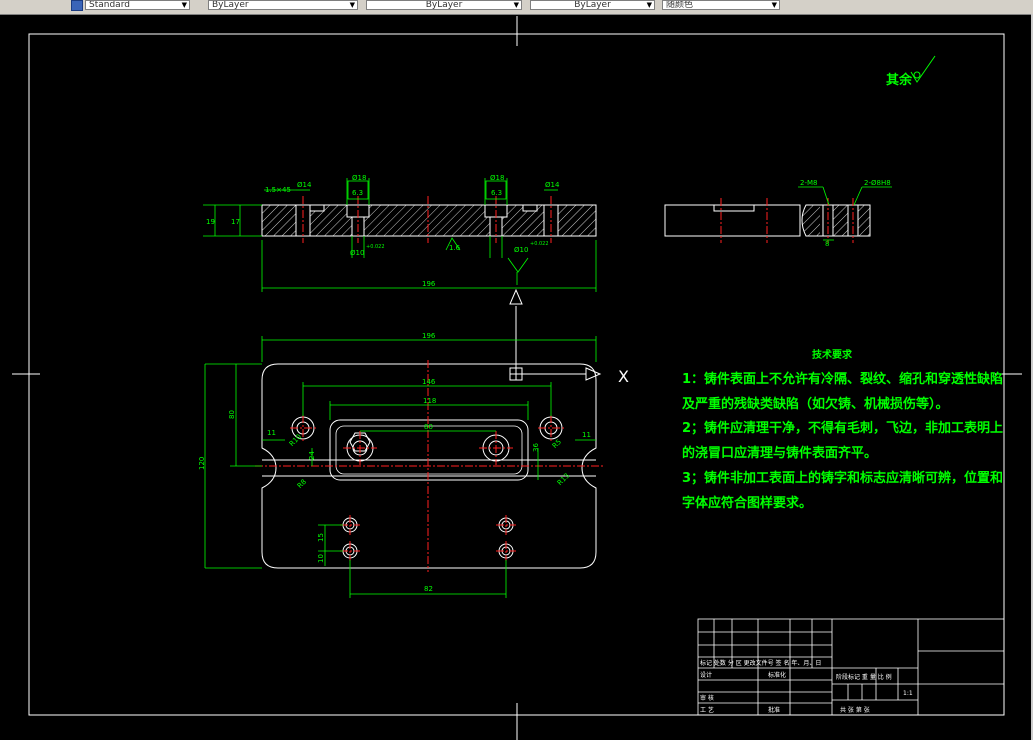  I want to click on w8-label: 8, so click(827, 244).